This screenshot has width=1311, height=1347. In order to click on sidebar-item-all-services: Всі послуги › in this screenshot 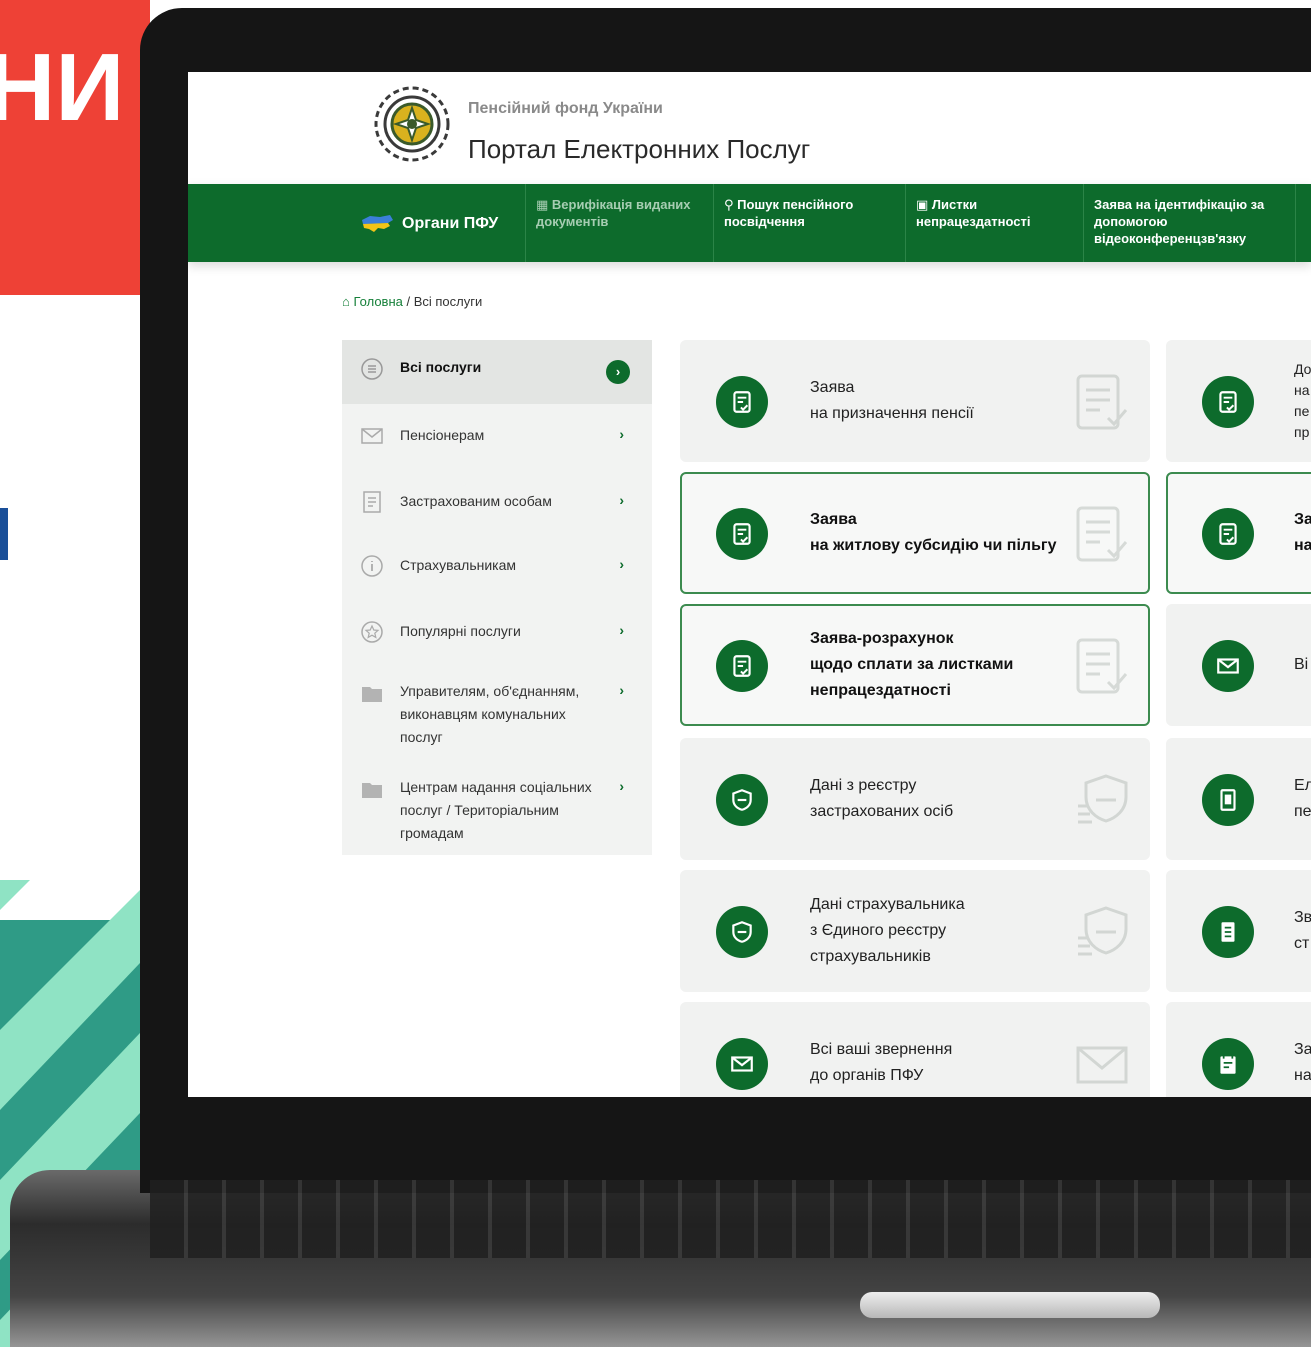, I will do `click(497, 372)`.